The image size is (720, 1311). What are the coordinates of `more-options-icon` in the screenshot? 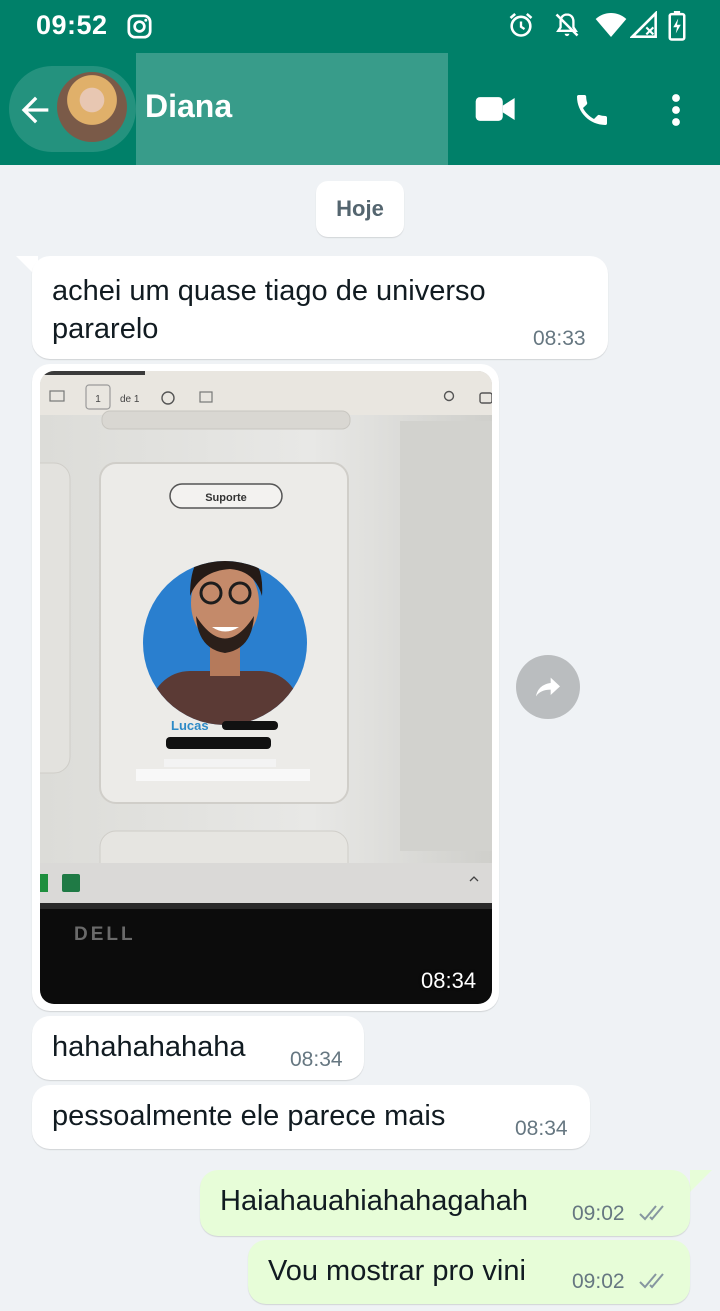 It's located at (676, 110).